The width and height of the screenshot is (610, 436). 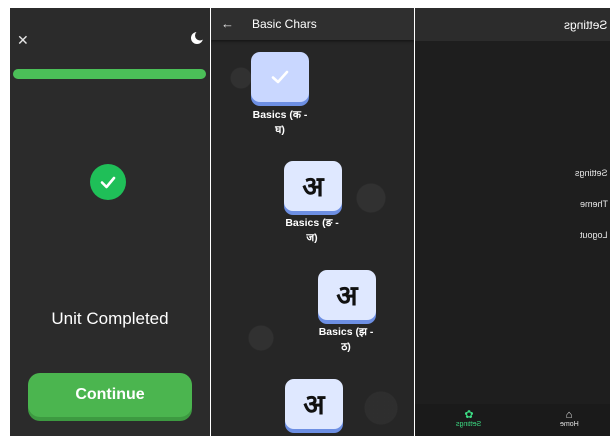 What do you see at coordinates (469, 415) in the screenshot?
I see `gear-icon: ✿` at bounding box center [469, 415].